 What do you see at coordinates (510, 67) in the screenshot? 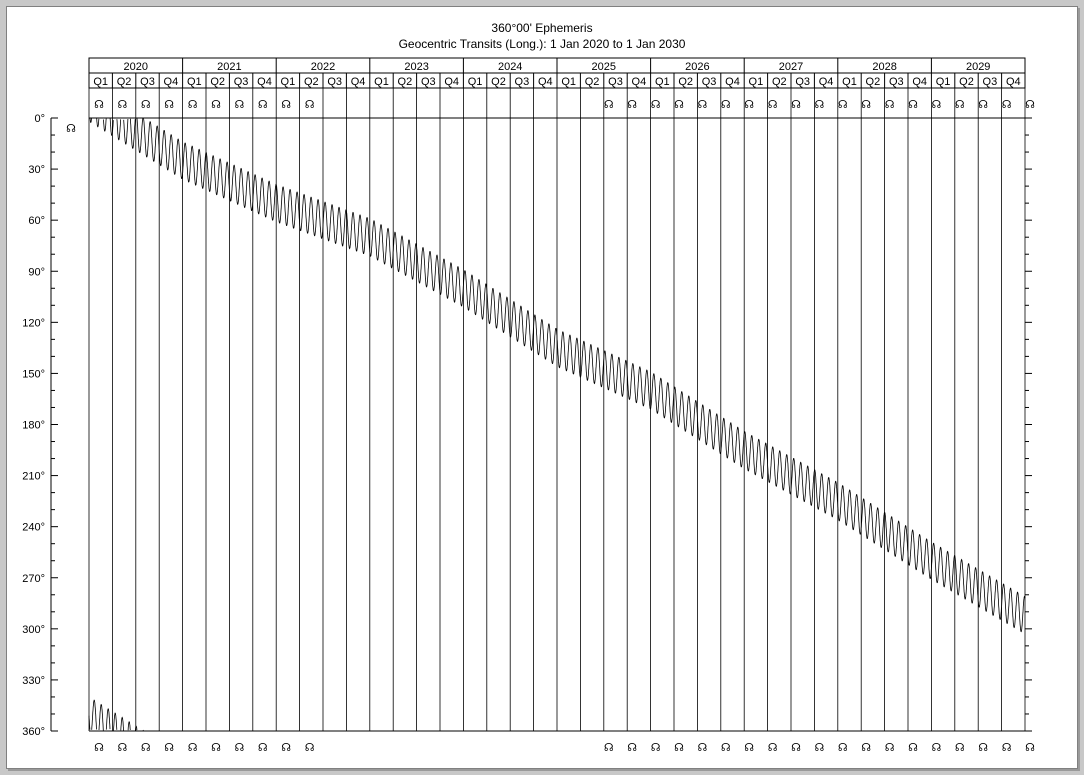
I see `year-label: 2024` at bounding box center [510, 67].